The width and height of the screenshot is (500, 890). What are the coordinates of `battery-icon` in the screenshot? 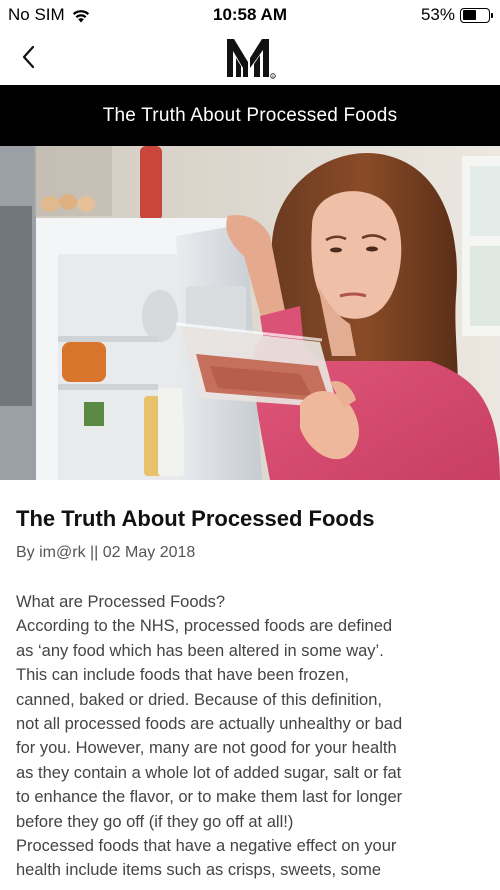 It's located at (476, 15).